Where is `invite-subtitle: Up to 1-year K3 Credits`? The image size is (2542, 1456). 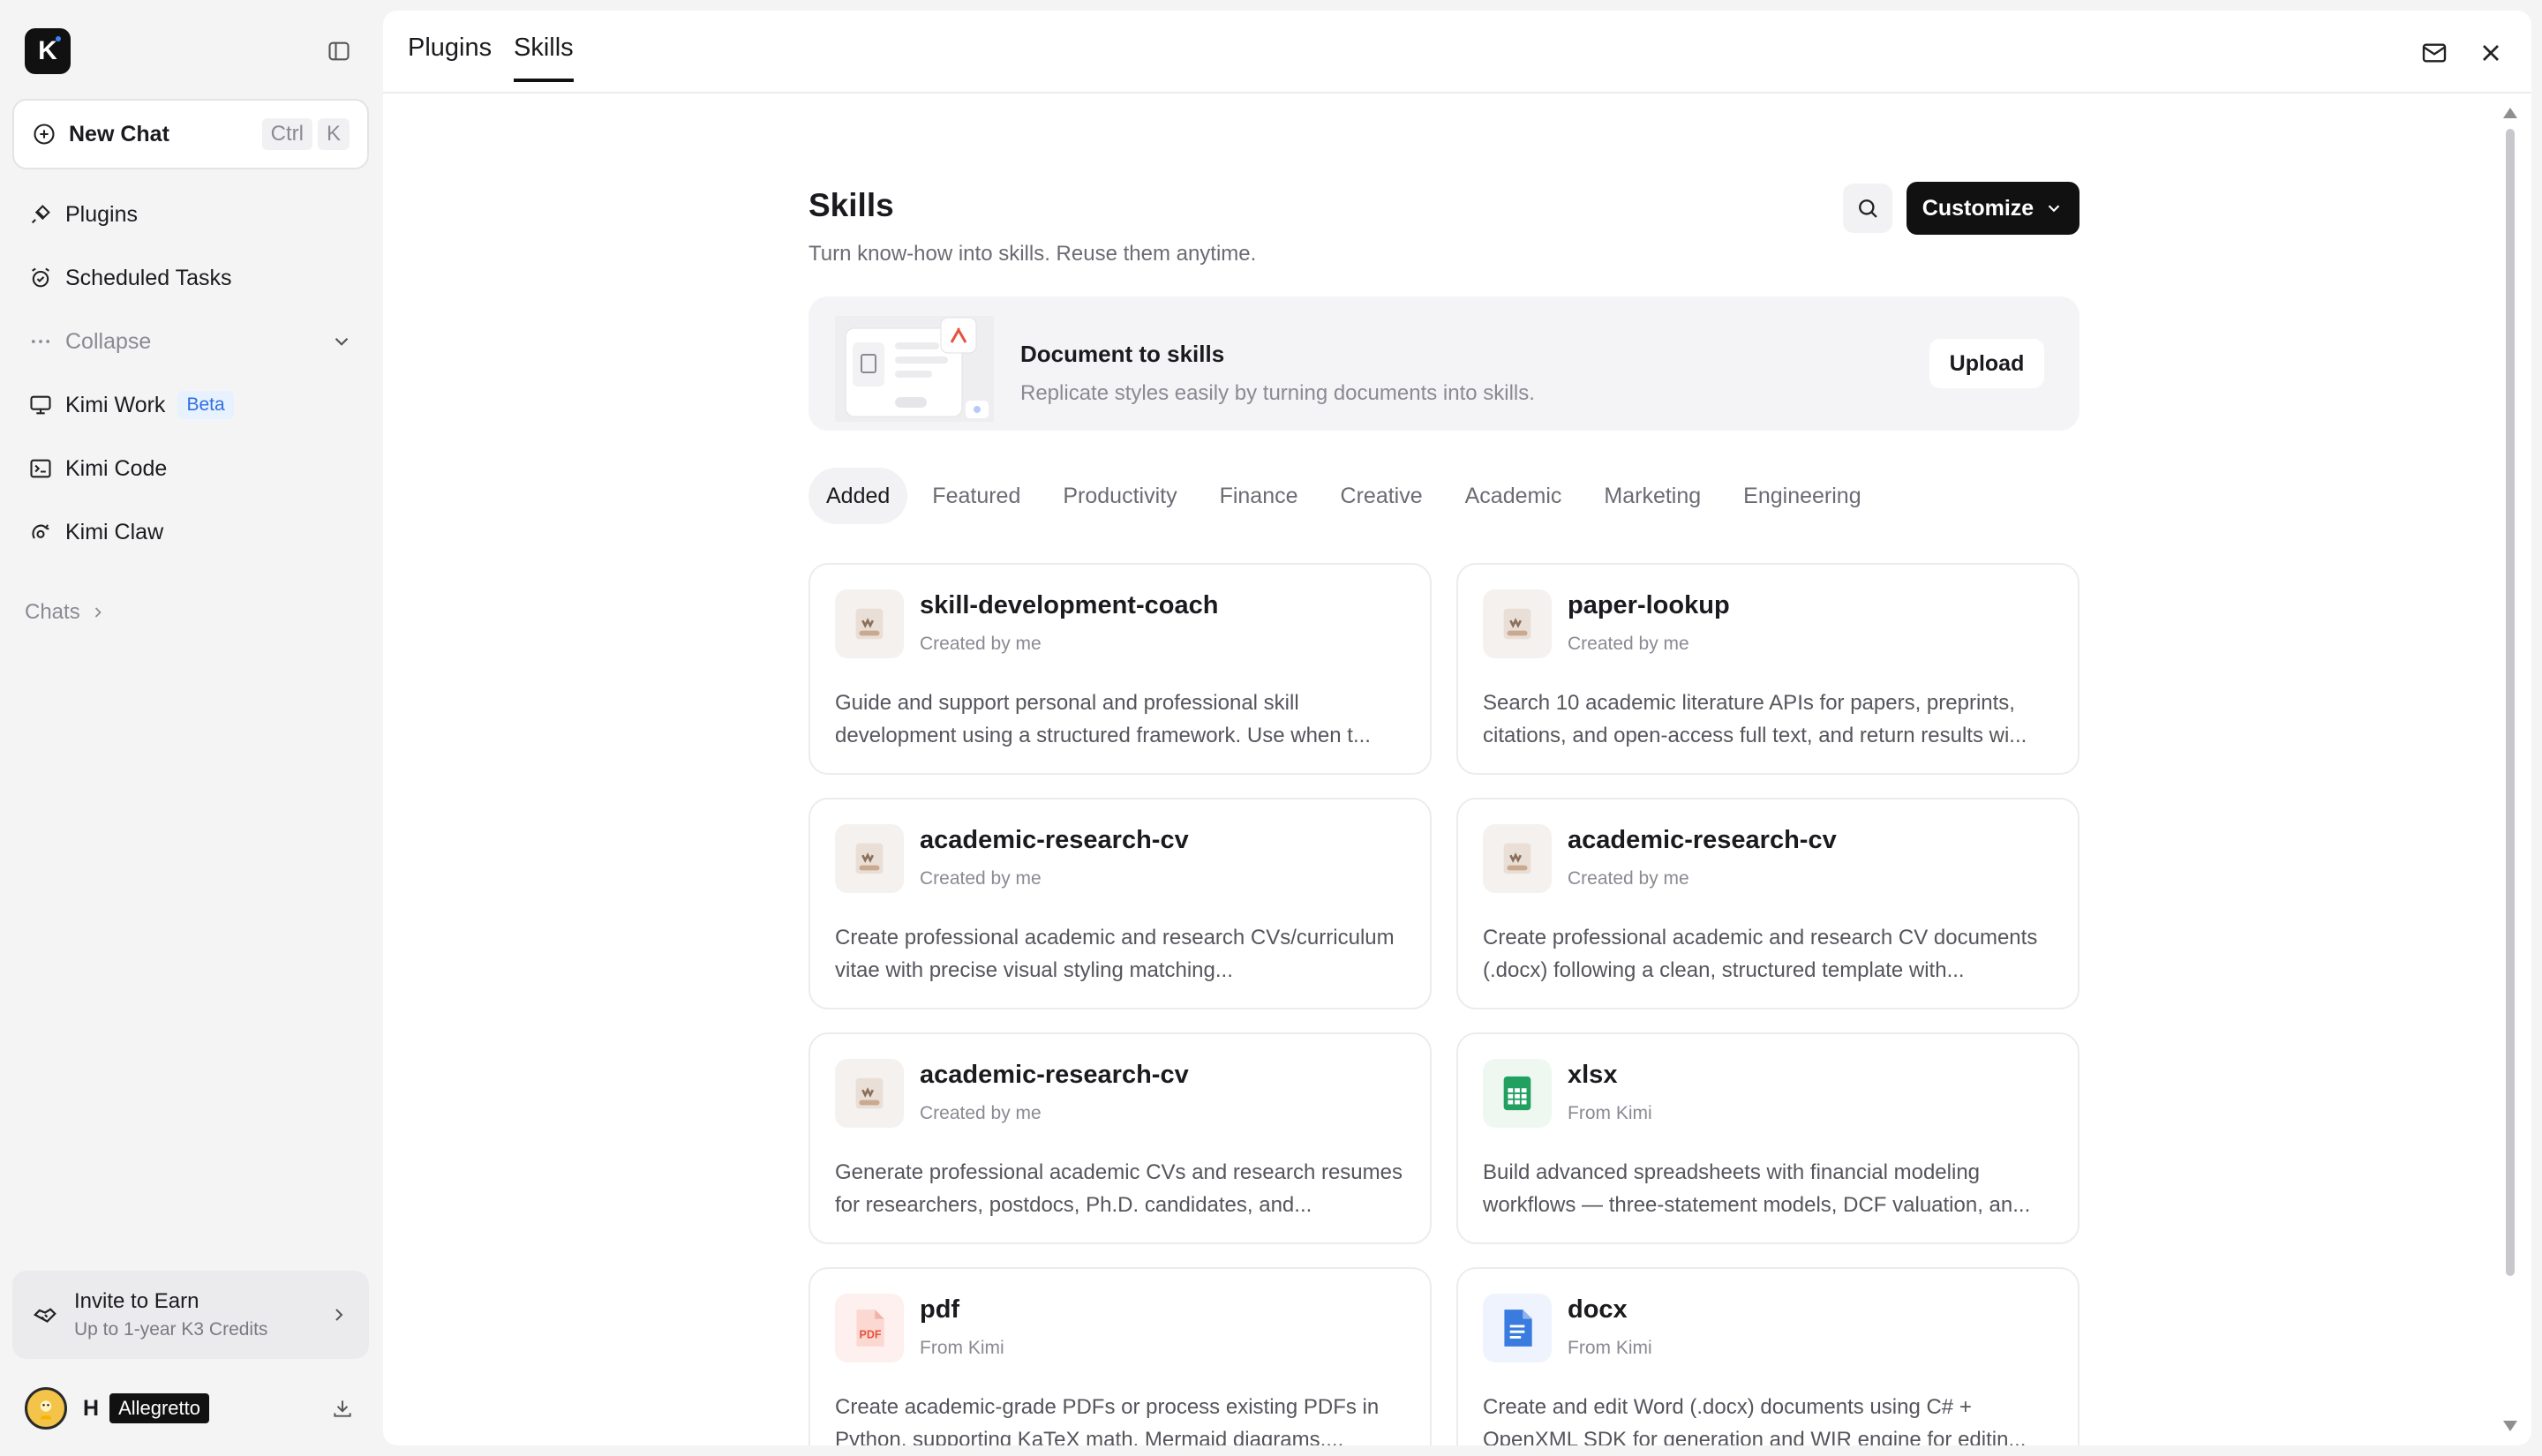 invite-subtitle: Up to 1-year K3 Credits is located at coordinates (171, 1329).